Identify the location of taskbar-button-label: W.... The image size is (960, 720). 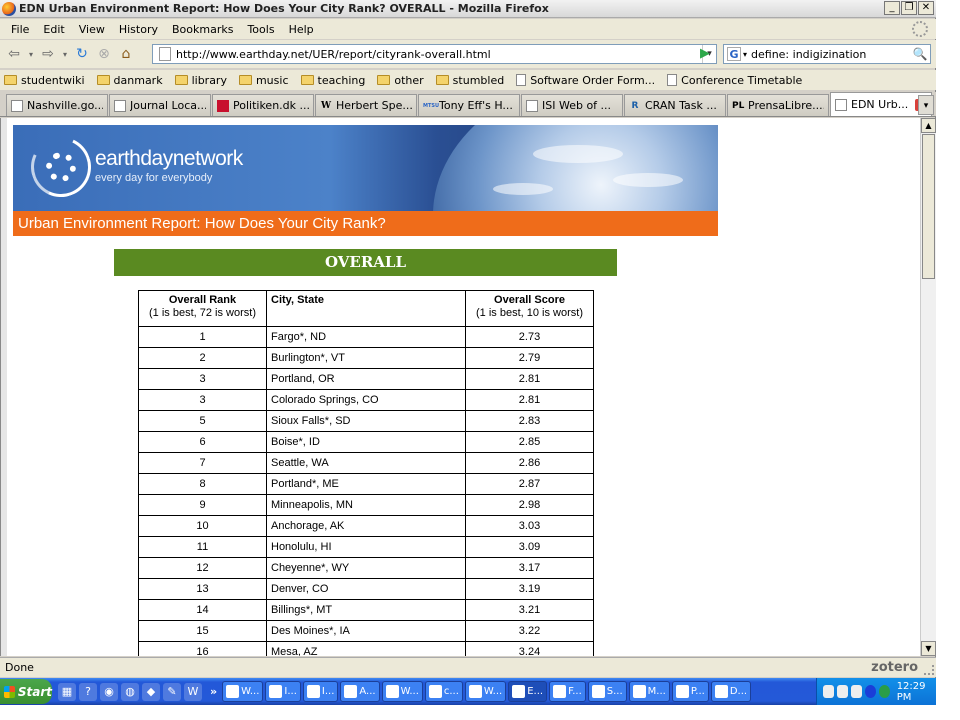
(409, 691).